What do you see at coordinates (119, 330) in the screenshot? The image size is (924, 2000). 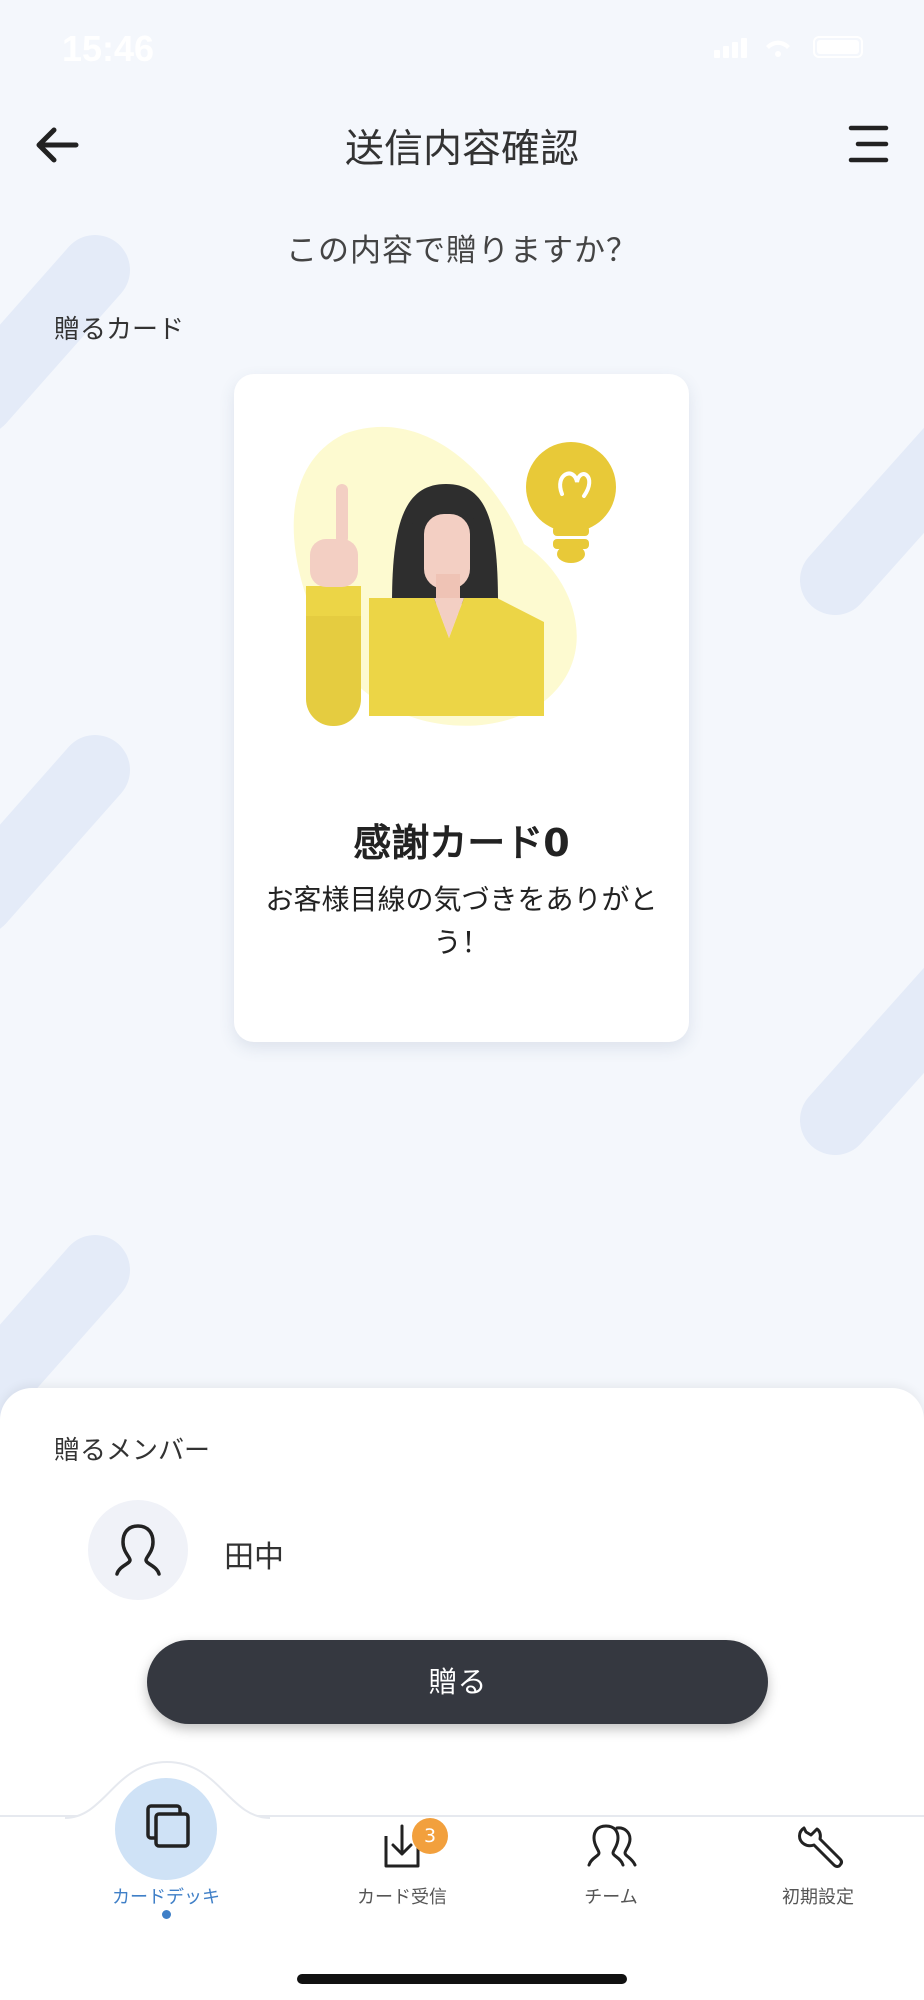 I see `card-section-label: 贈るカード` at bounding box center [119, 330].